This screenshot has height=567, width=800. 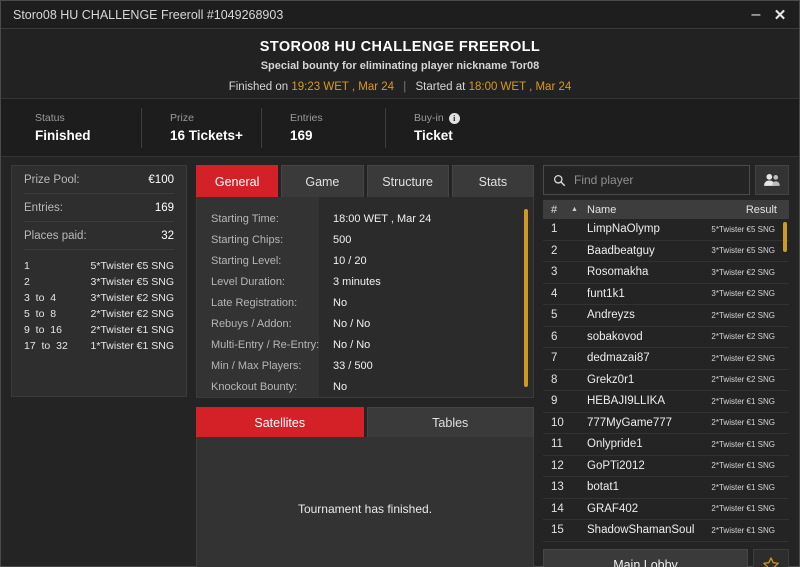 What do you see at coordinates (280, 422) in the screenshot?
I see `tab-satellites: Satellites` at bounding box center [280, 422].